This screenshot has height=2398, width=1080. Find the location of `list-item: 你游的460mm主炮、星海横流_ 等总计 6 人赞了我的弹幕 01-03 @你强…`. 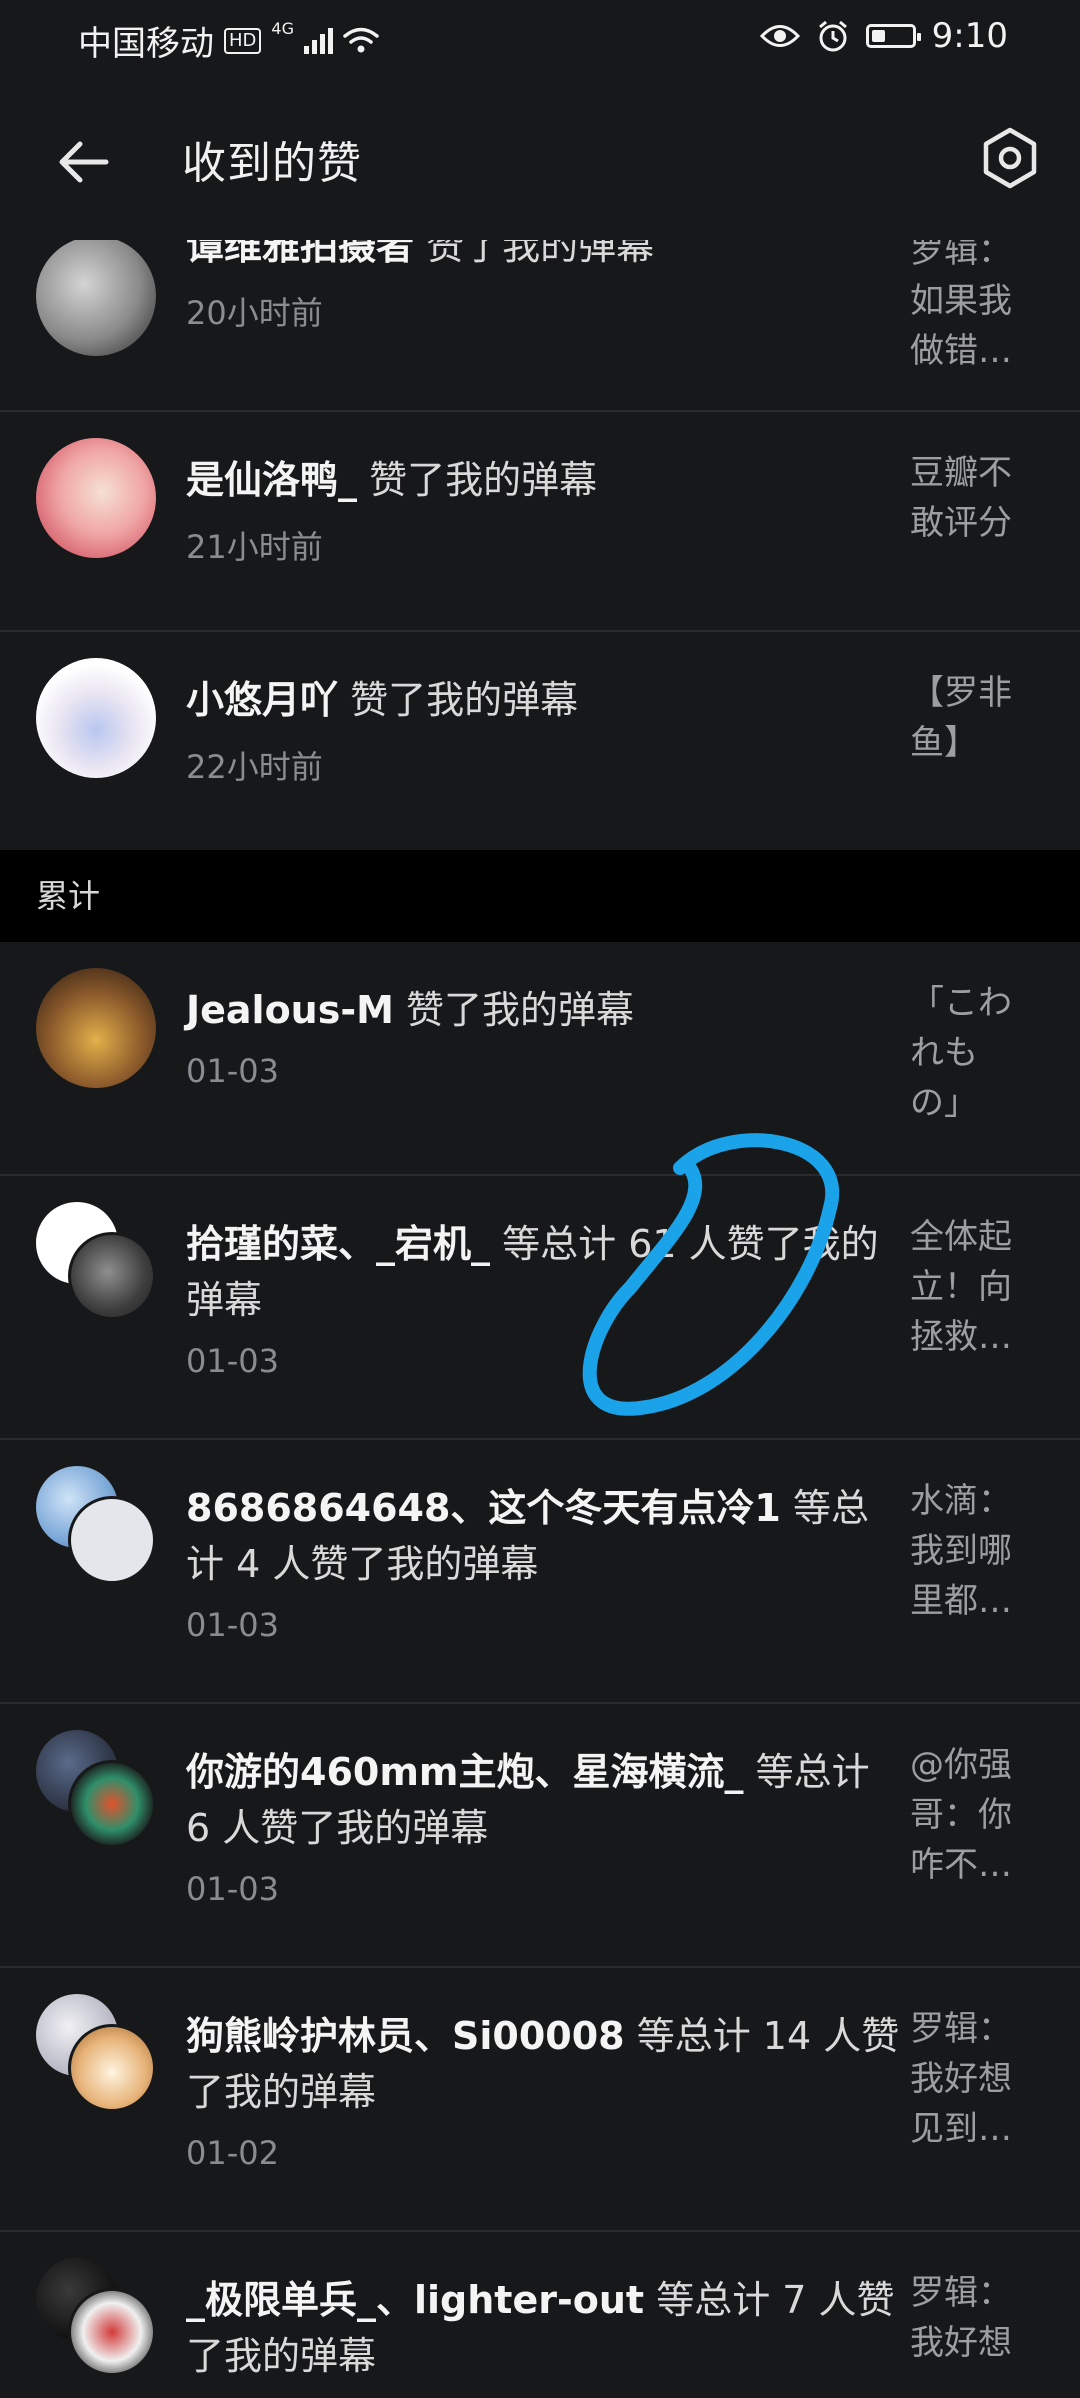

list-item: 你游的460mm主炮、星海横流_ 等总计 6 人赞了我的弹幕 01-03 @你强… is located at coordinates (540, 1836).